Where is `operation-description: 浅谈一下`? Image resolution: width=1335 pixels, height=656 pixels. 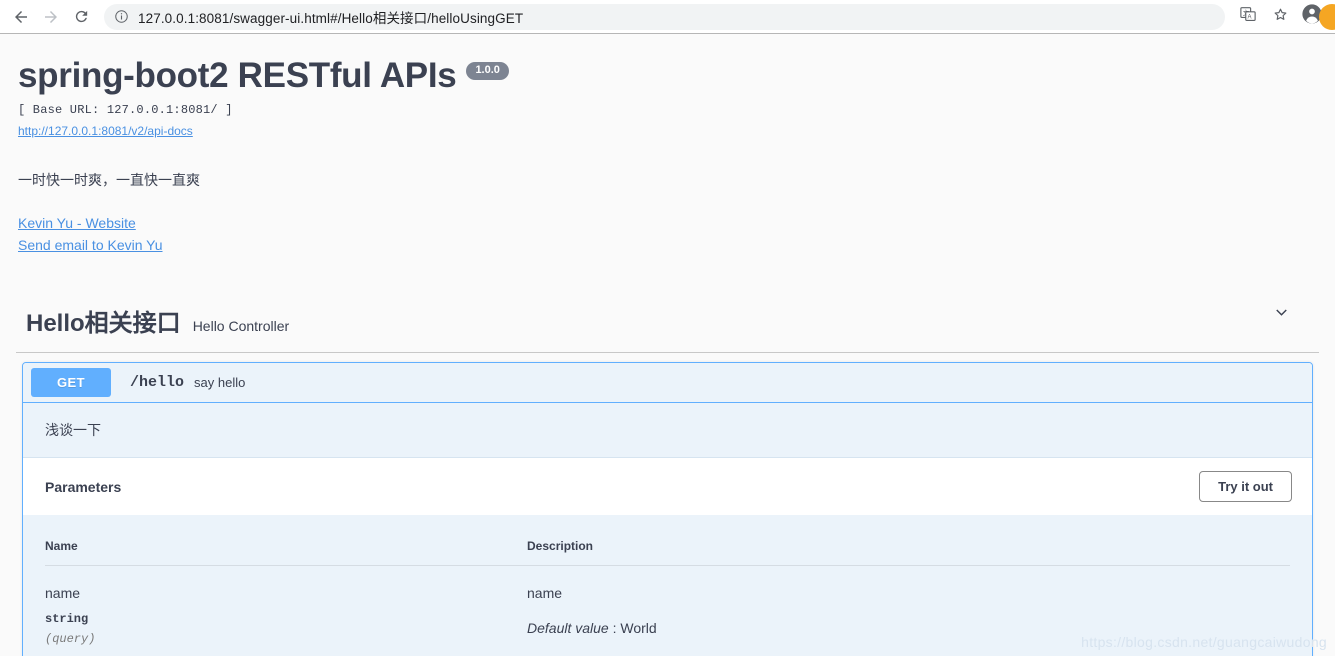
operation-description: 浅谈一下 is located at coordinates (667, 431).